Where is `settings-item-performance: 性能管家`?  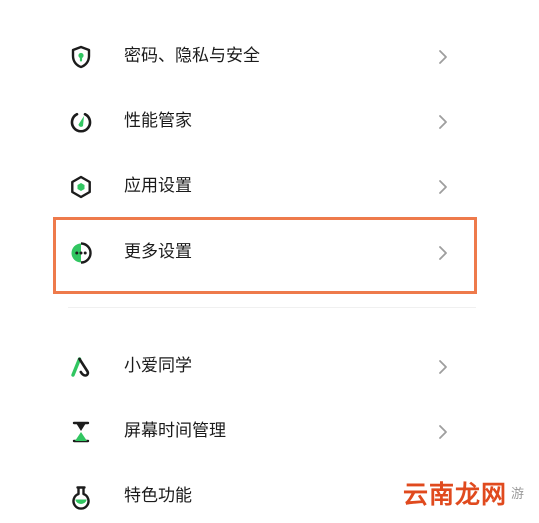 settings-item-performance: 性能管家 is located at coordinates (269, 121).